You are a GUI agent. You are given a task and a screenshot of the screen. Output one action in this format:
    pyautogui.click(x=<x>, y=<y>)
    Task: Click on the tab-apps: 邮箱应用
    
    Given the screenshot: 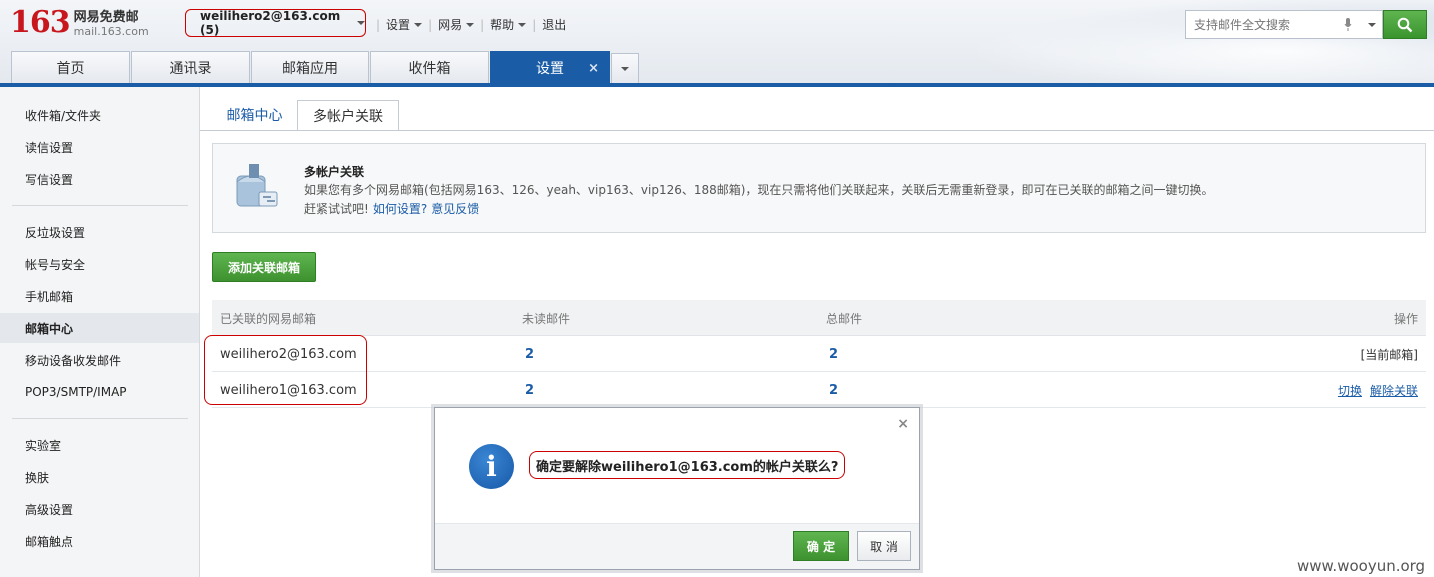 What is the action you would take?
    pyautogui.click(x=310, y=67)
    